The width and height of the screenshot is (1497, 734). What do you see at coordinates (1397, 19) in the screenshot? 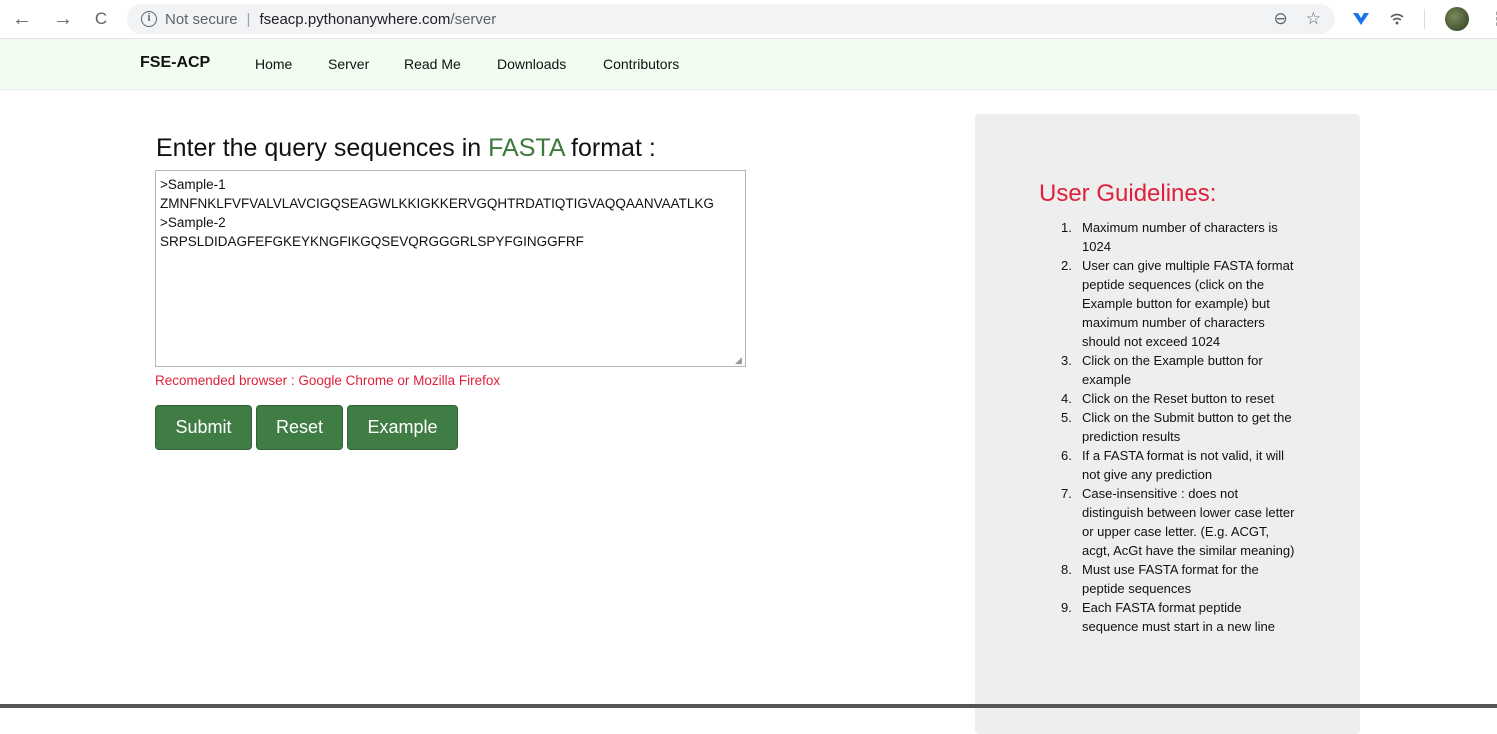
I see `extension-wifi-icon` at bounding box center [1397, 19].